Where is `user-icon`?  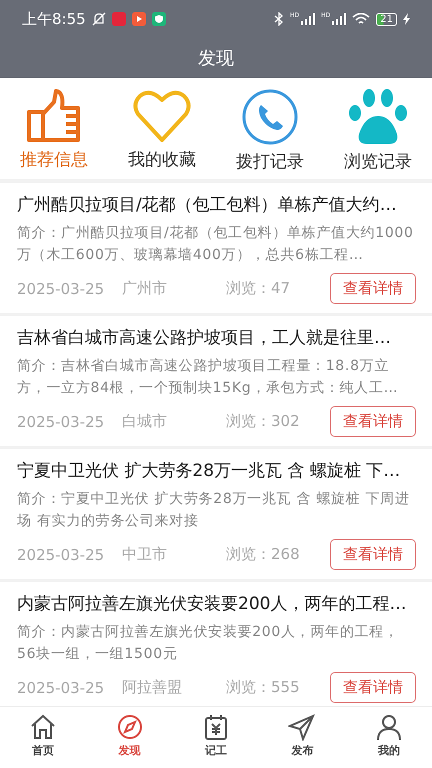
user-icon is located at coordinates (388, 727).